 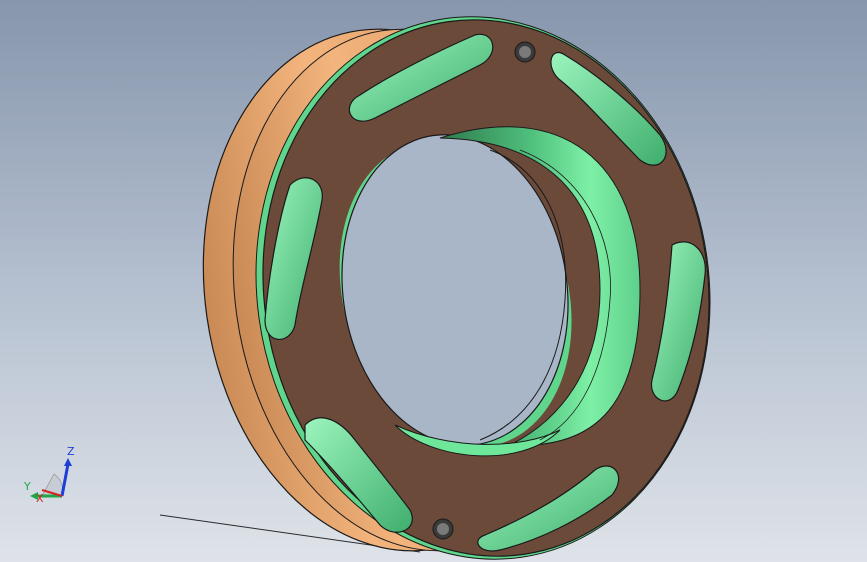 I want to click on triad-x-label: X, so click(x=40, y=498).